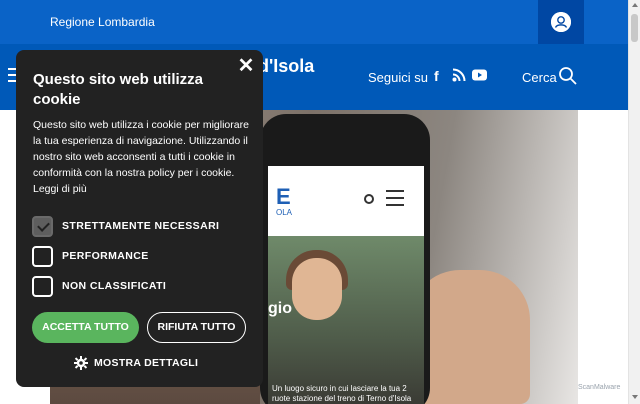 The width and height of the screenshot is (640, 404). I want to click on option-label: PERFORMANCE, so click(105, 256).